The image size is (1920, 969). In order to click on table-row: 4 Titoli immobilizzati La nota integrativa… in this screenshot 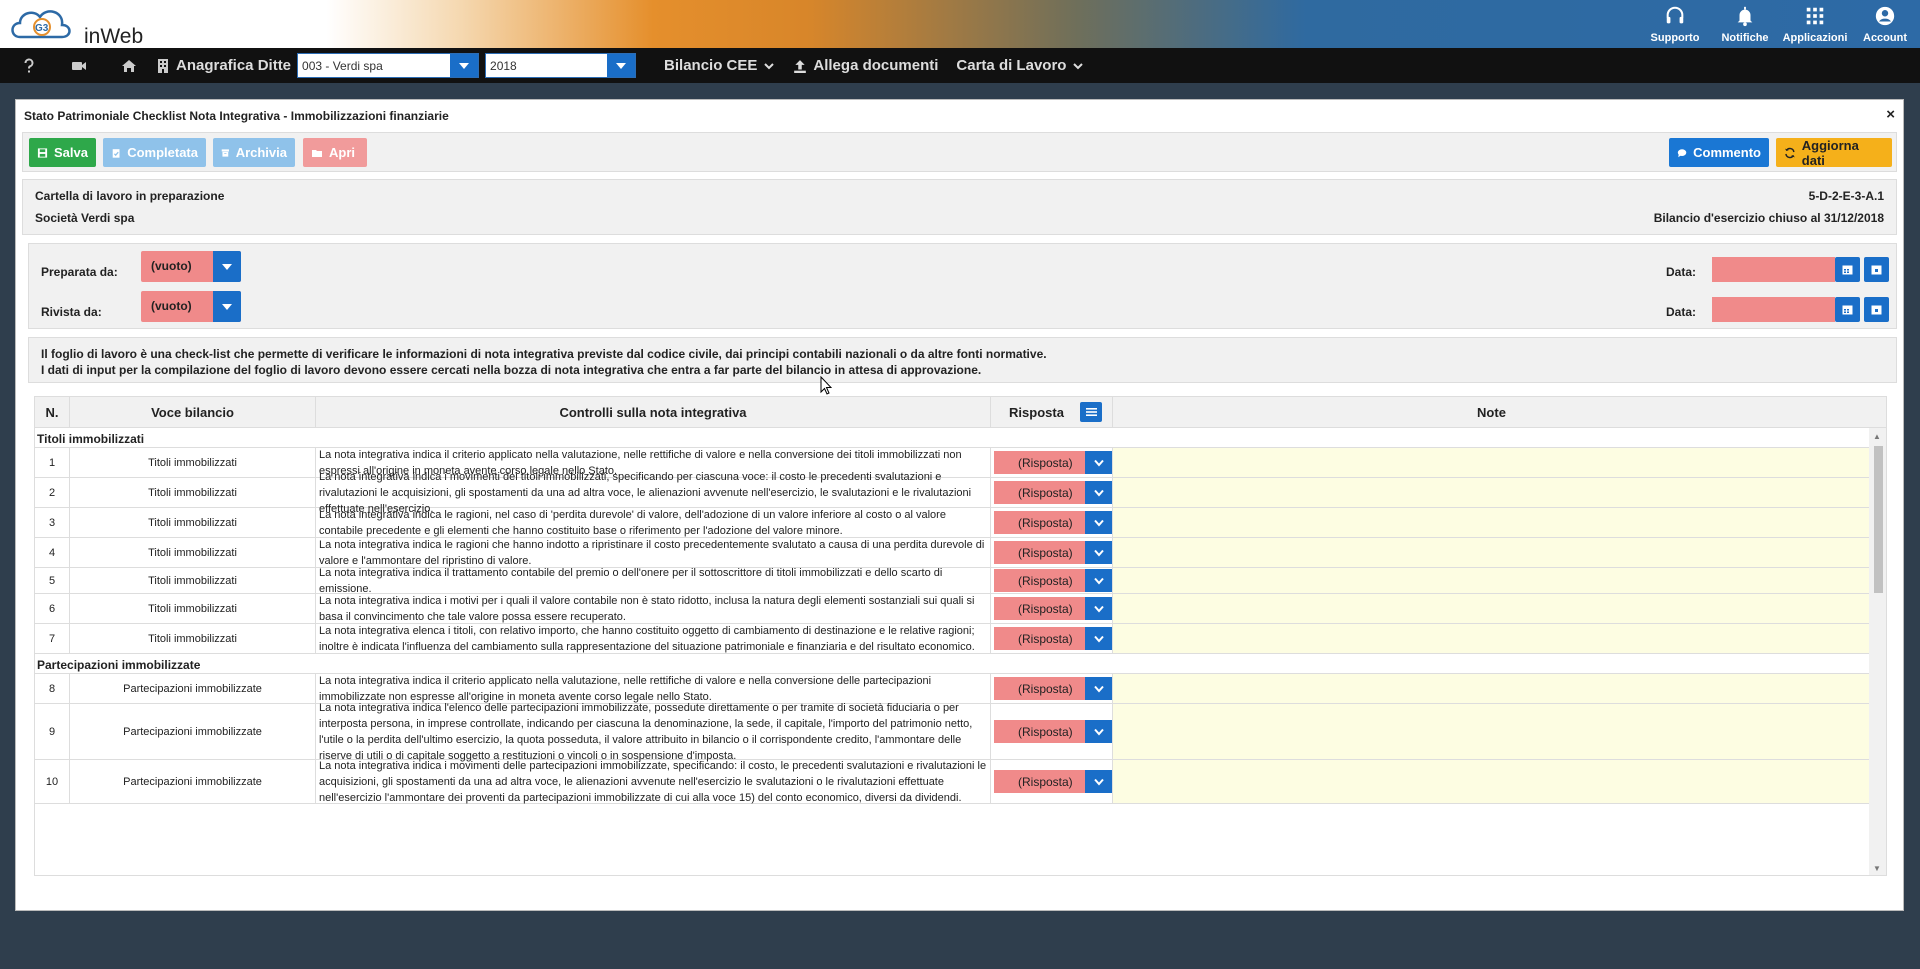, I will do `click(952, 553)`.